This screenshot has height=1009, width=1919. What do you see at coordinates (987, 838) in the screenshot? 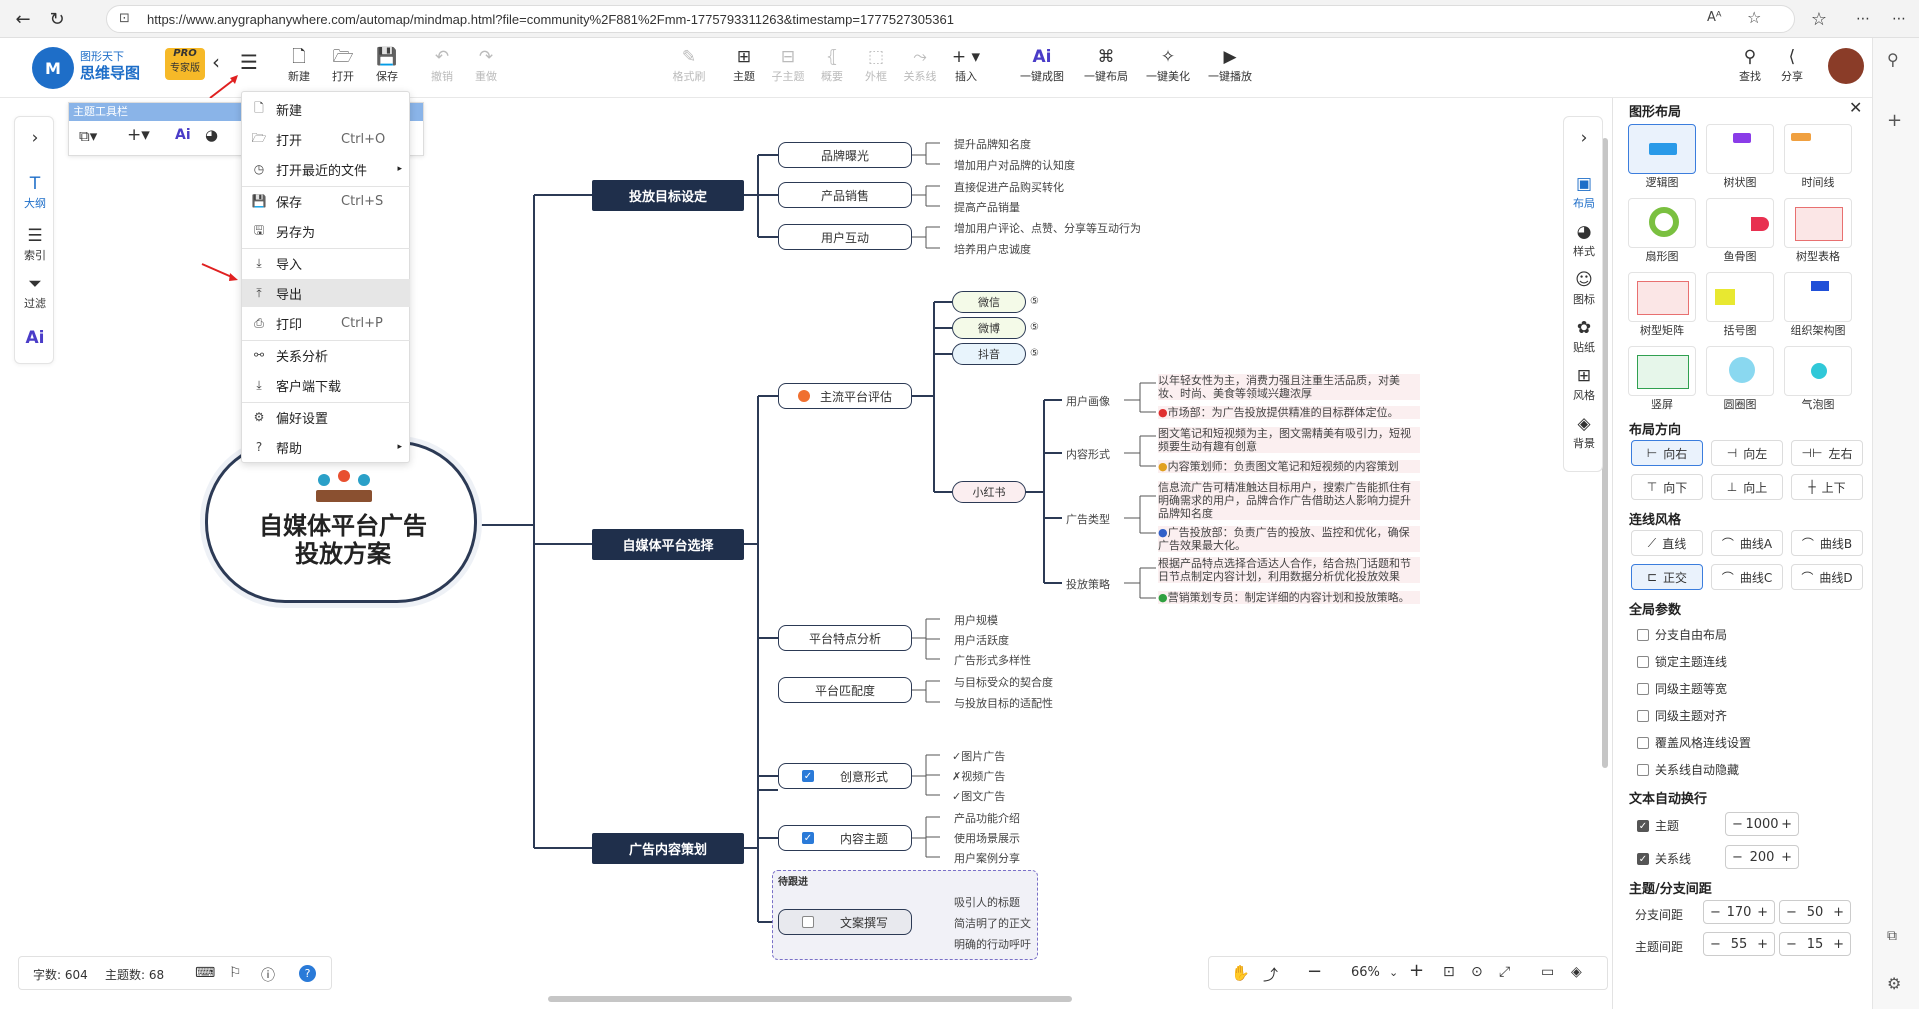
I see `leaf: 使用场景展示` at bounding box center [987, 838].